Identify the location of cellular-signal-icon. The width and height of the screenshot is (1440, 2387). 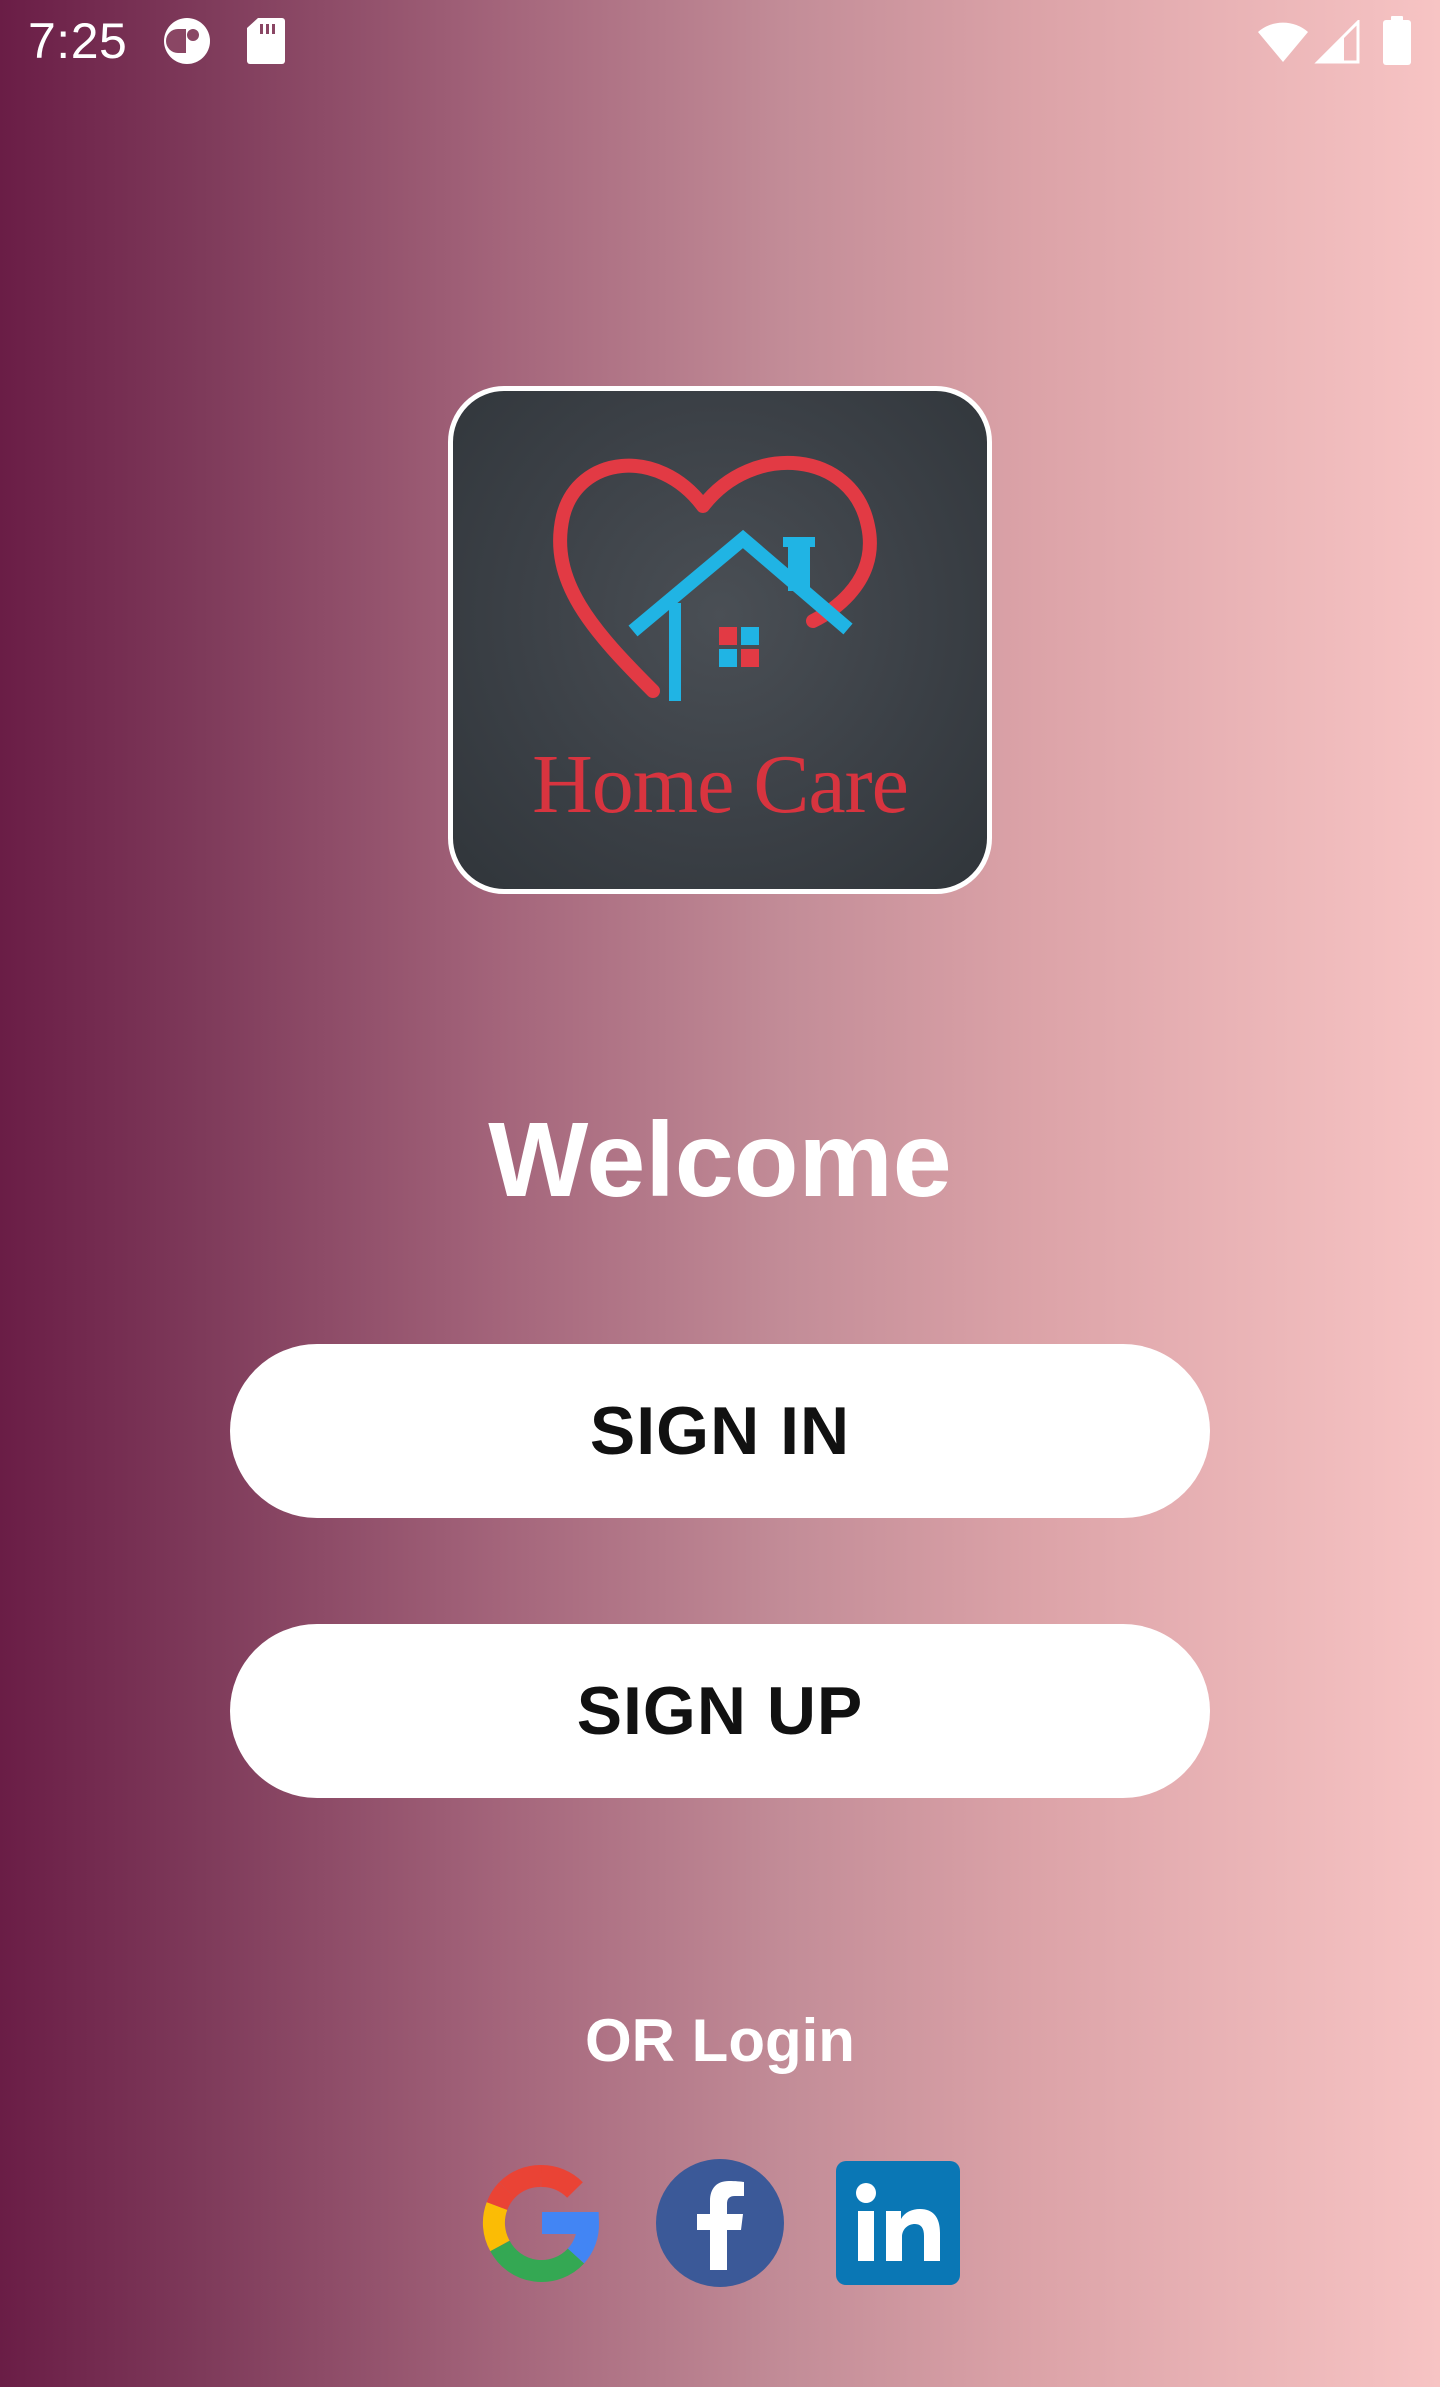
(1337, 42).